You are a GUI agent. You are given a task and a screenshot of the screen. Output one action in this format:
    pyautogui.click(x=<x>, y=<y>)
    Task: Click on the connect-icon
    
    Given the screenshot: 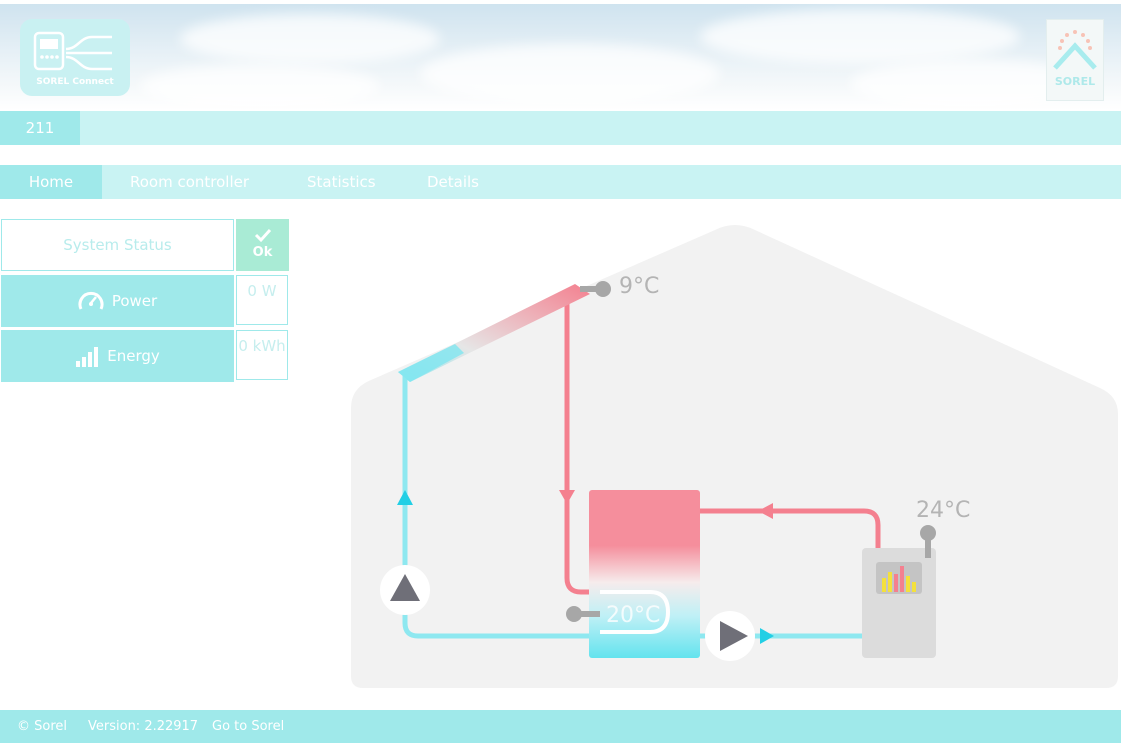 What is the action you would take?
    pyautogui.click(x=72, y=51)
    